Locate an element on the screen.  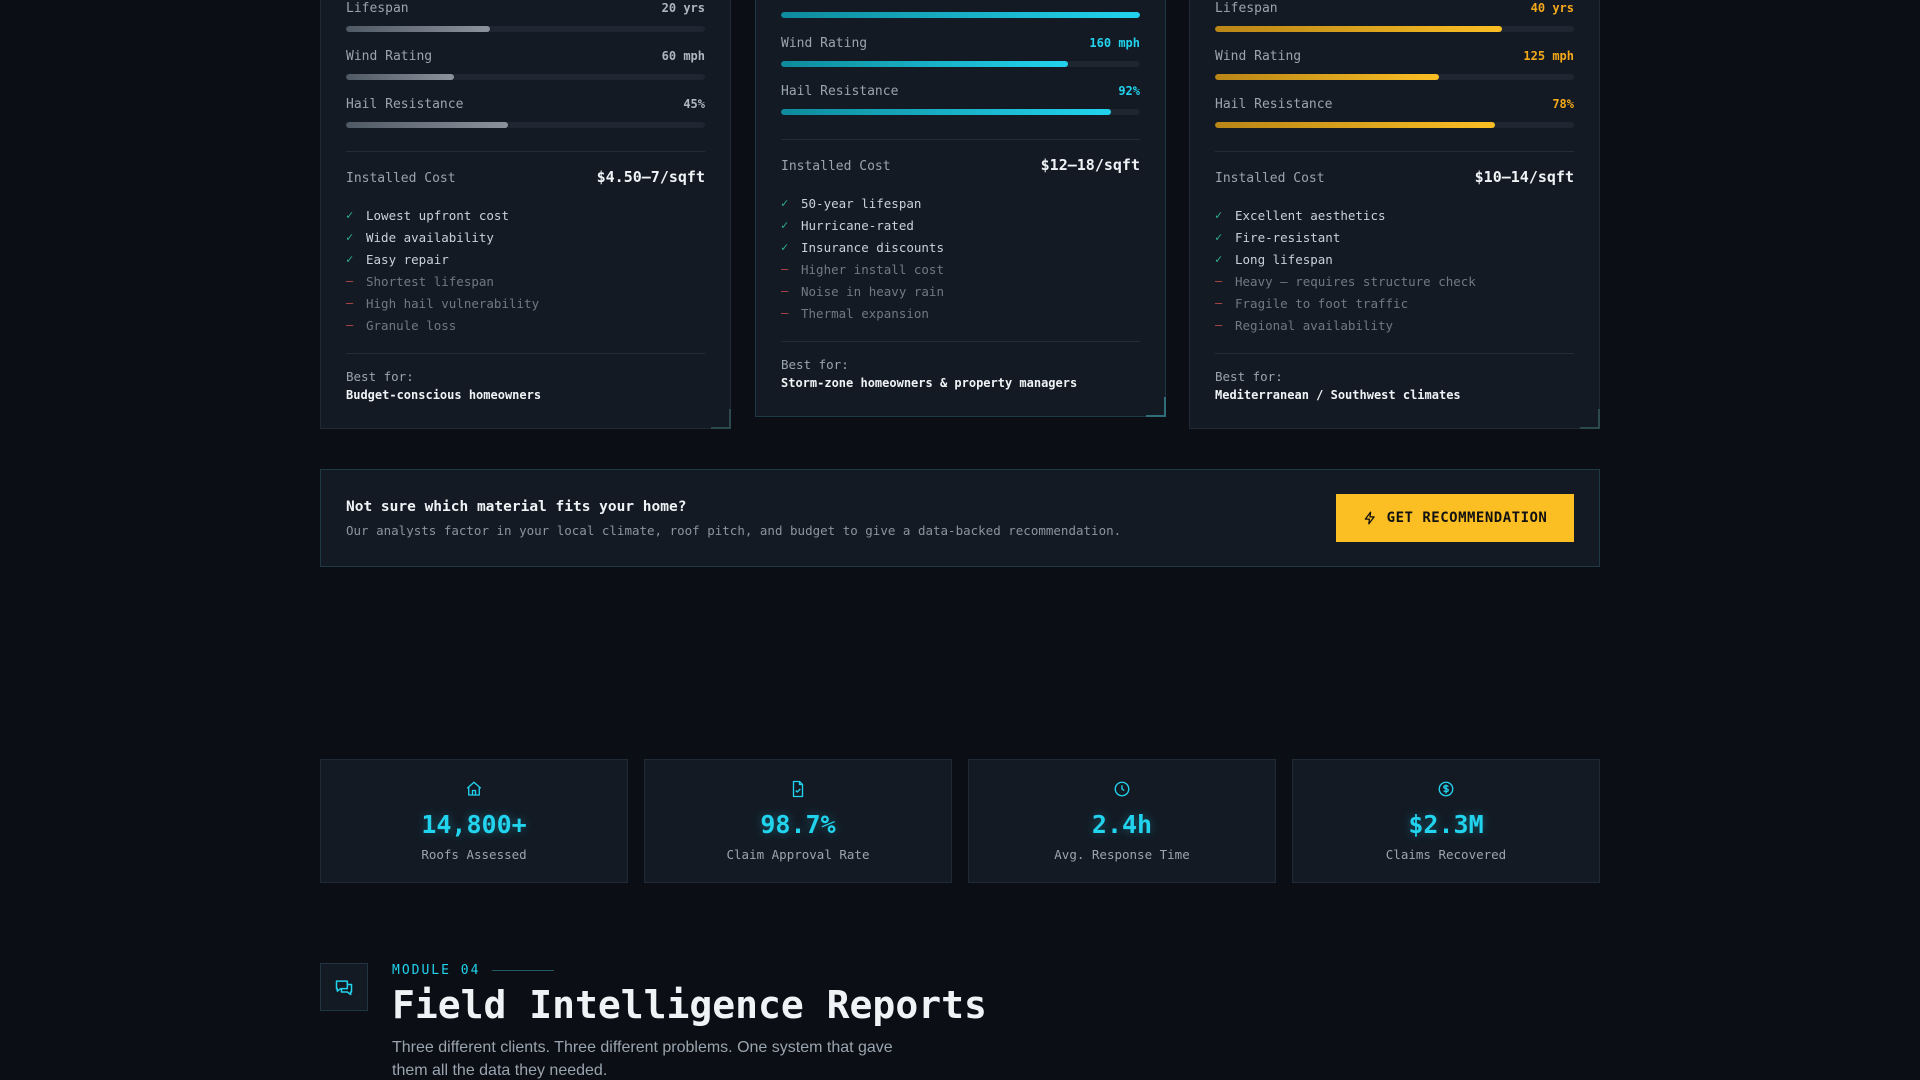
feature-con: — Heavy — requires structure check is located at coordinates (1394, 281).